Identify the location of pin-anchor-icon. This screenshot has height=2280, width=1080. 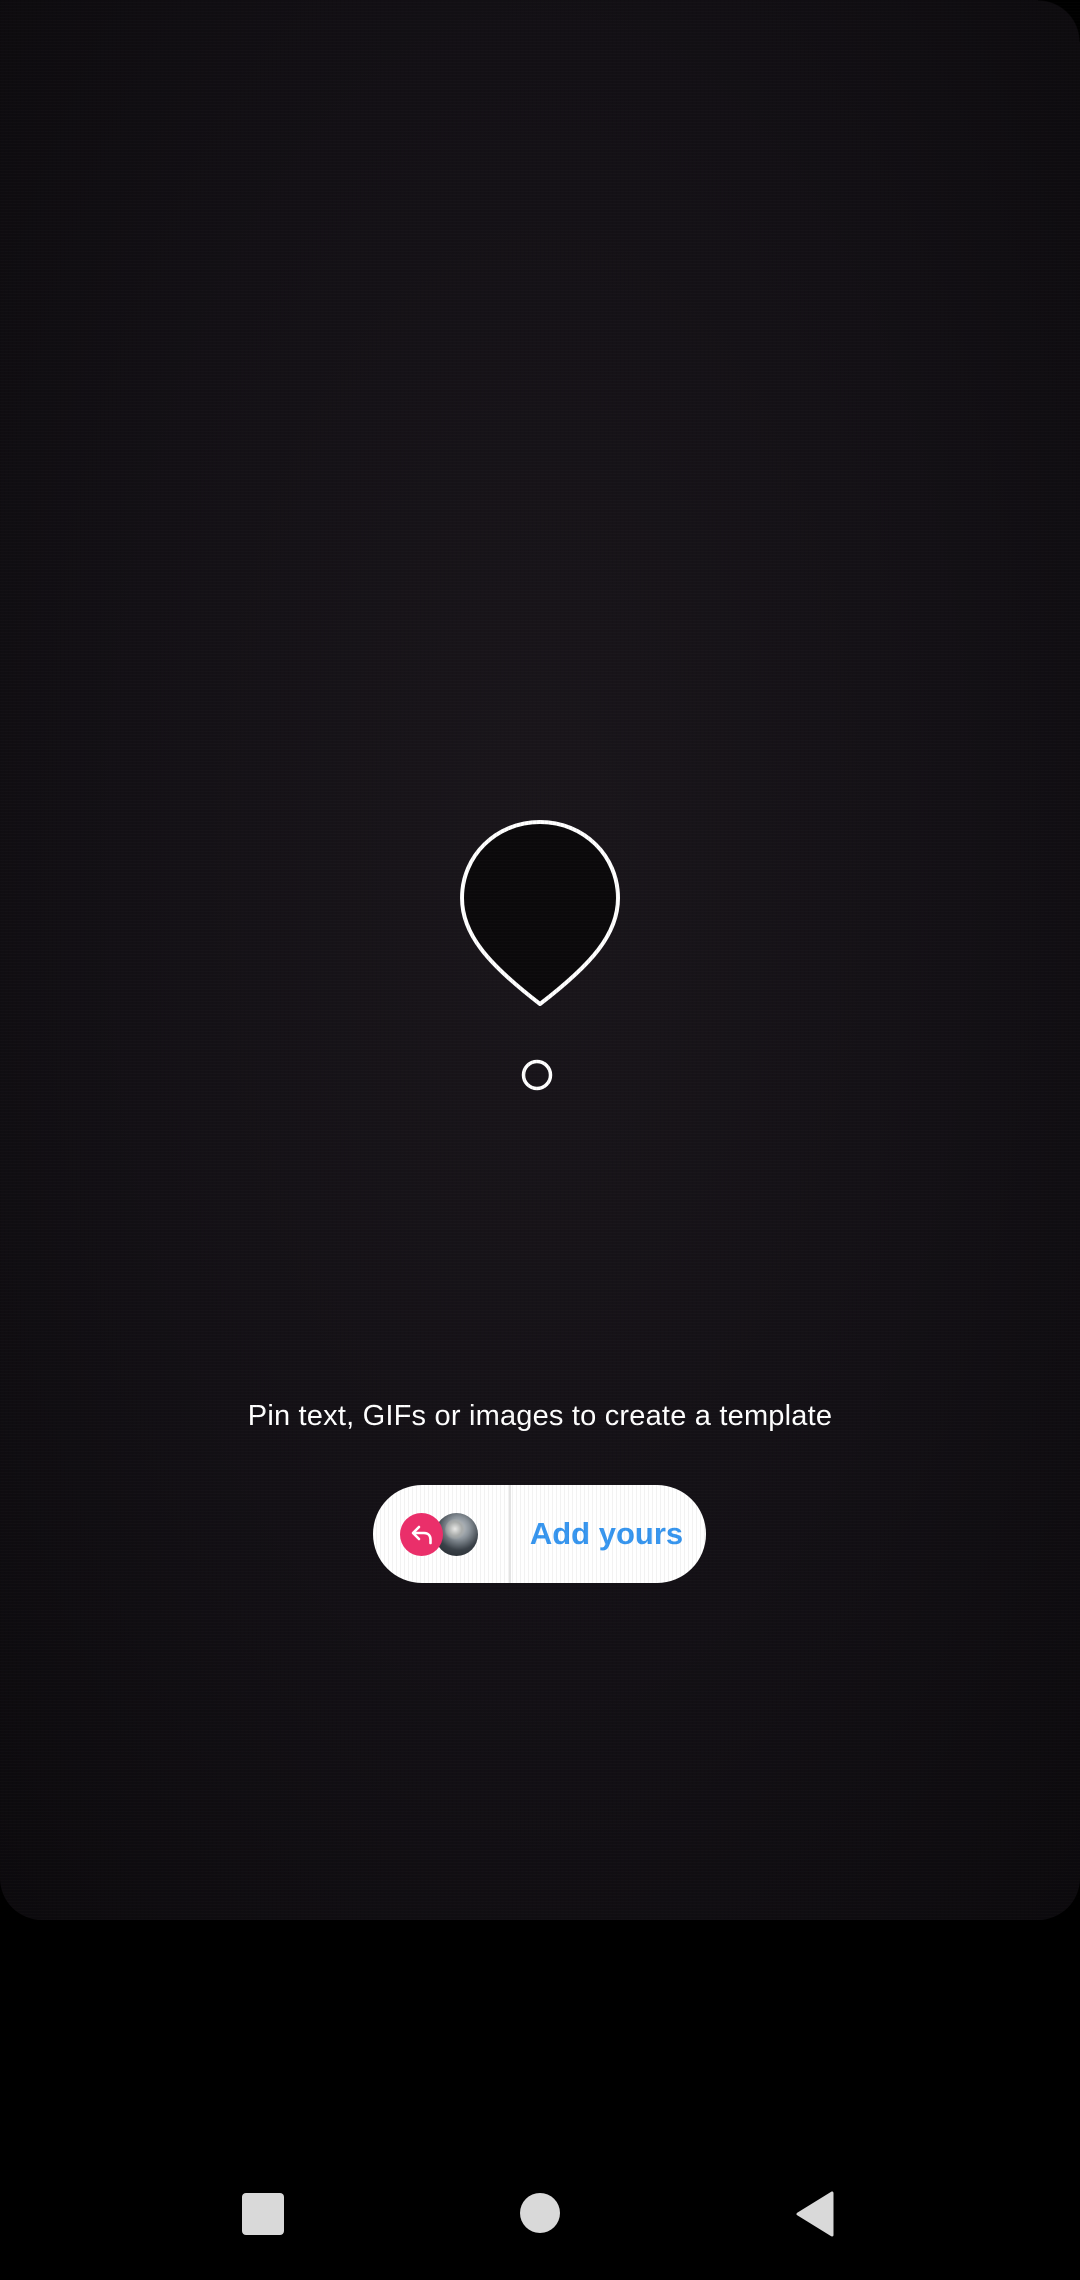
(537, 1075).